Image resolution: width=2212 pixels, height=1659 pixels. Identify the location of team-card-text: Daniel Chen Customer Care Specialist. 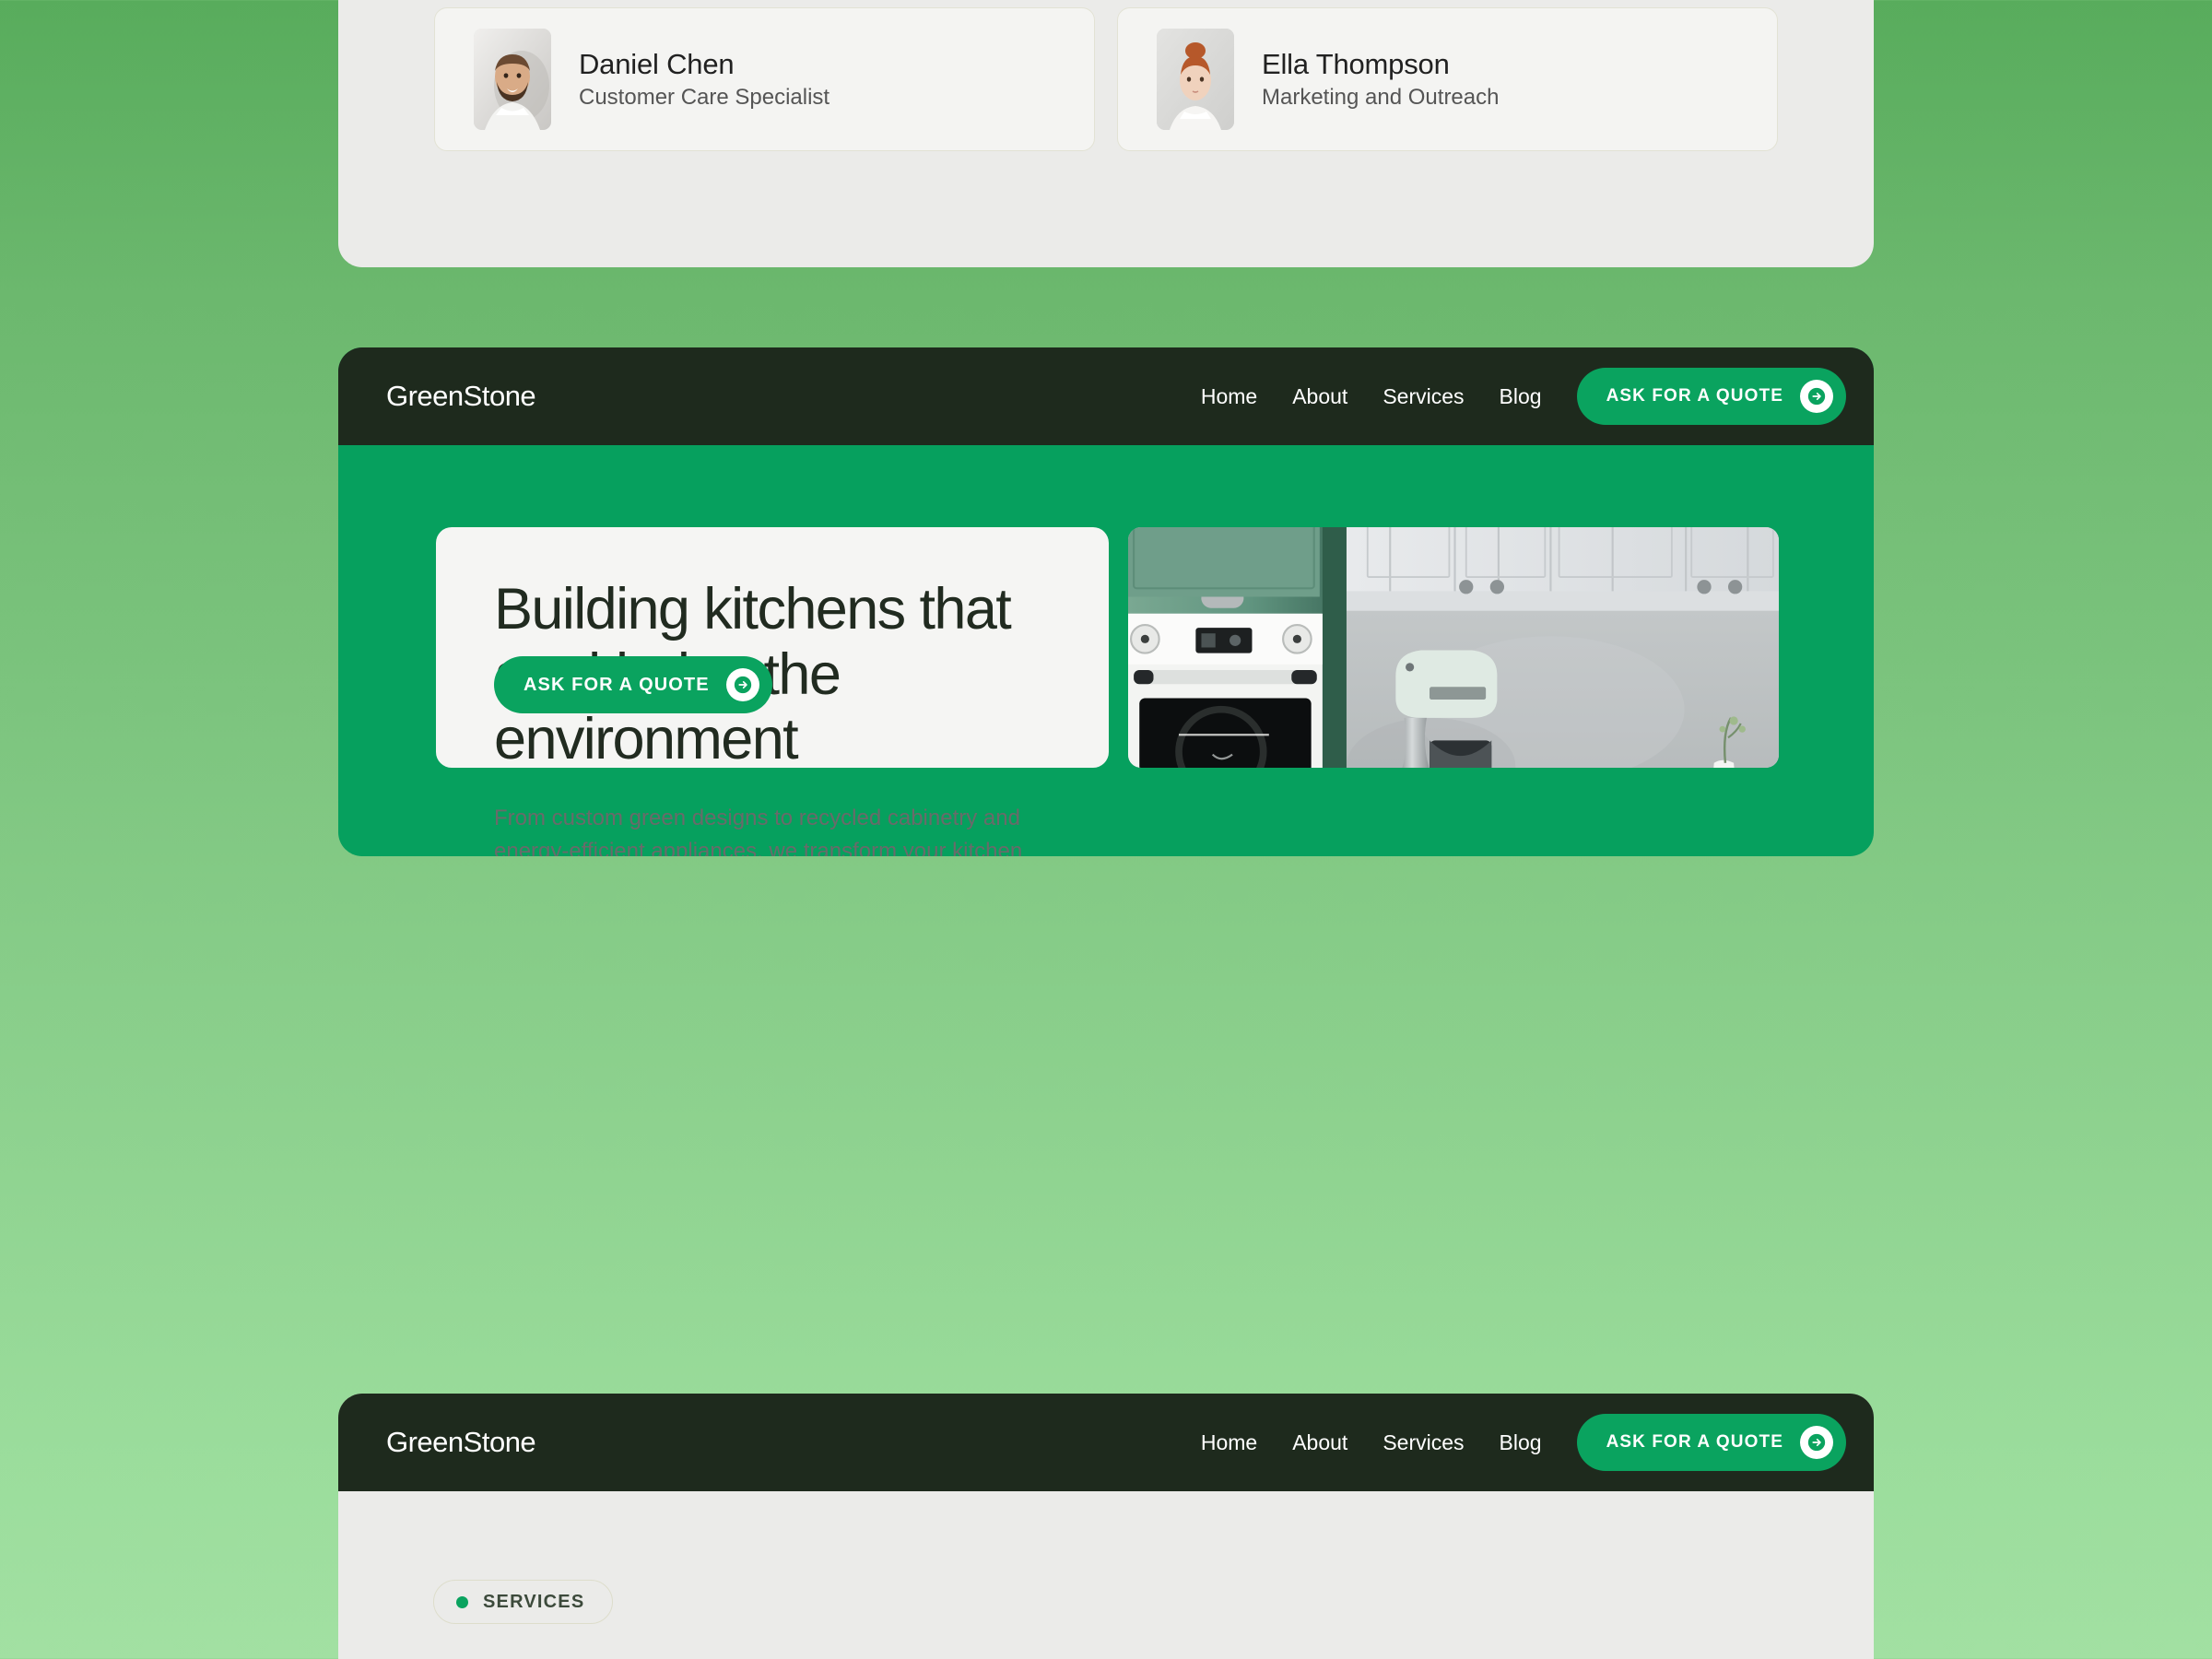
(704, 79).